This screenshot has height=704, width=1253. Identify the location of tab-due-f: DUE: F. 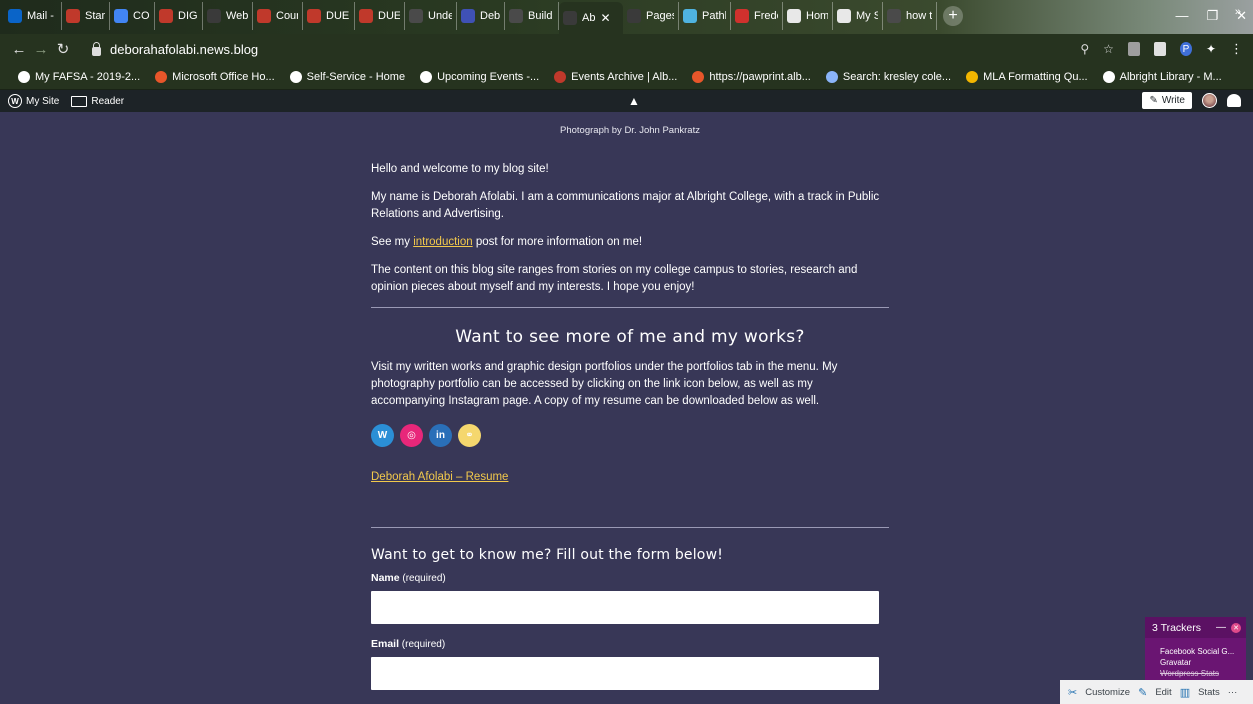
(380, 16).